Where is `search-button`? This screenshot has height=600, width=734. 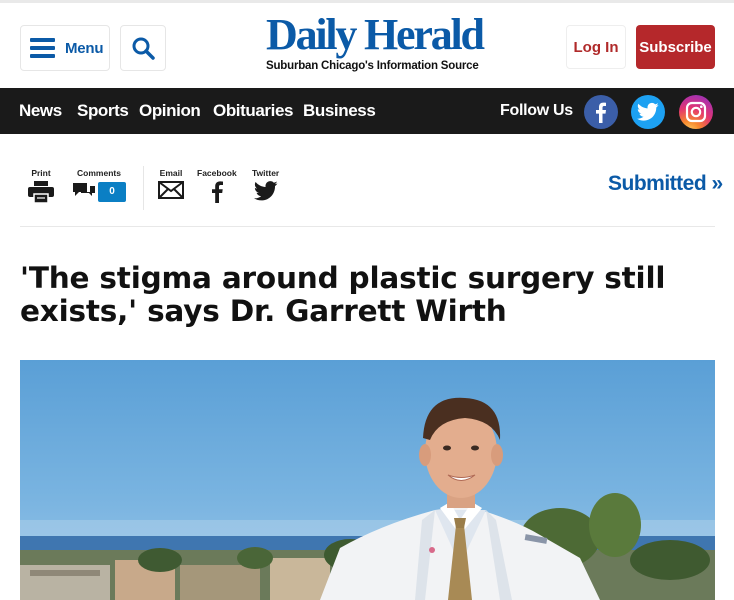
search-button is located at coordinates (143, 48).